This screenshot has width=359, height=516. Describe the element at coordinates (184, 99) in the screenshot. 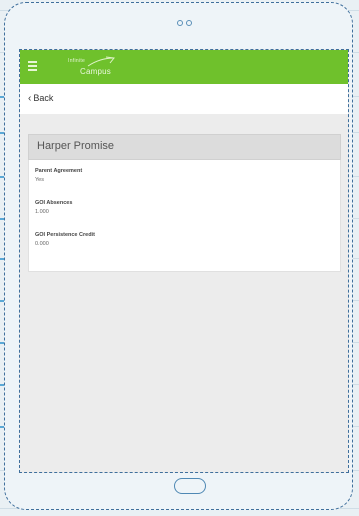

I see `back-bar: ‹ Back` at that location.